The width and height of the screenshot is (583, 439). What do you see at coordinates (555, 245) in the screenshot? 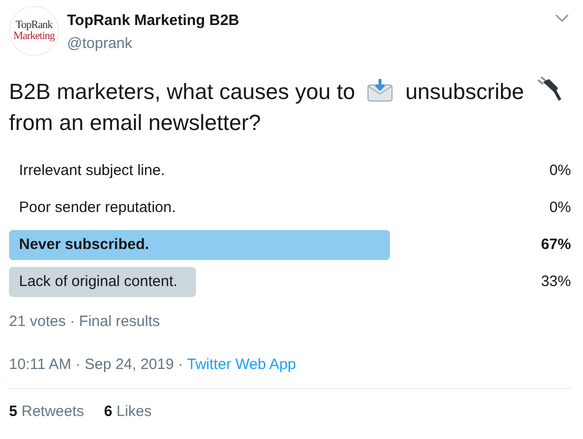
I see `poll-percent: 67%` at bounding box center [555, 245].